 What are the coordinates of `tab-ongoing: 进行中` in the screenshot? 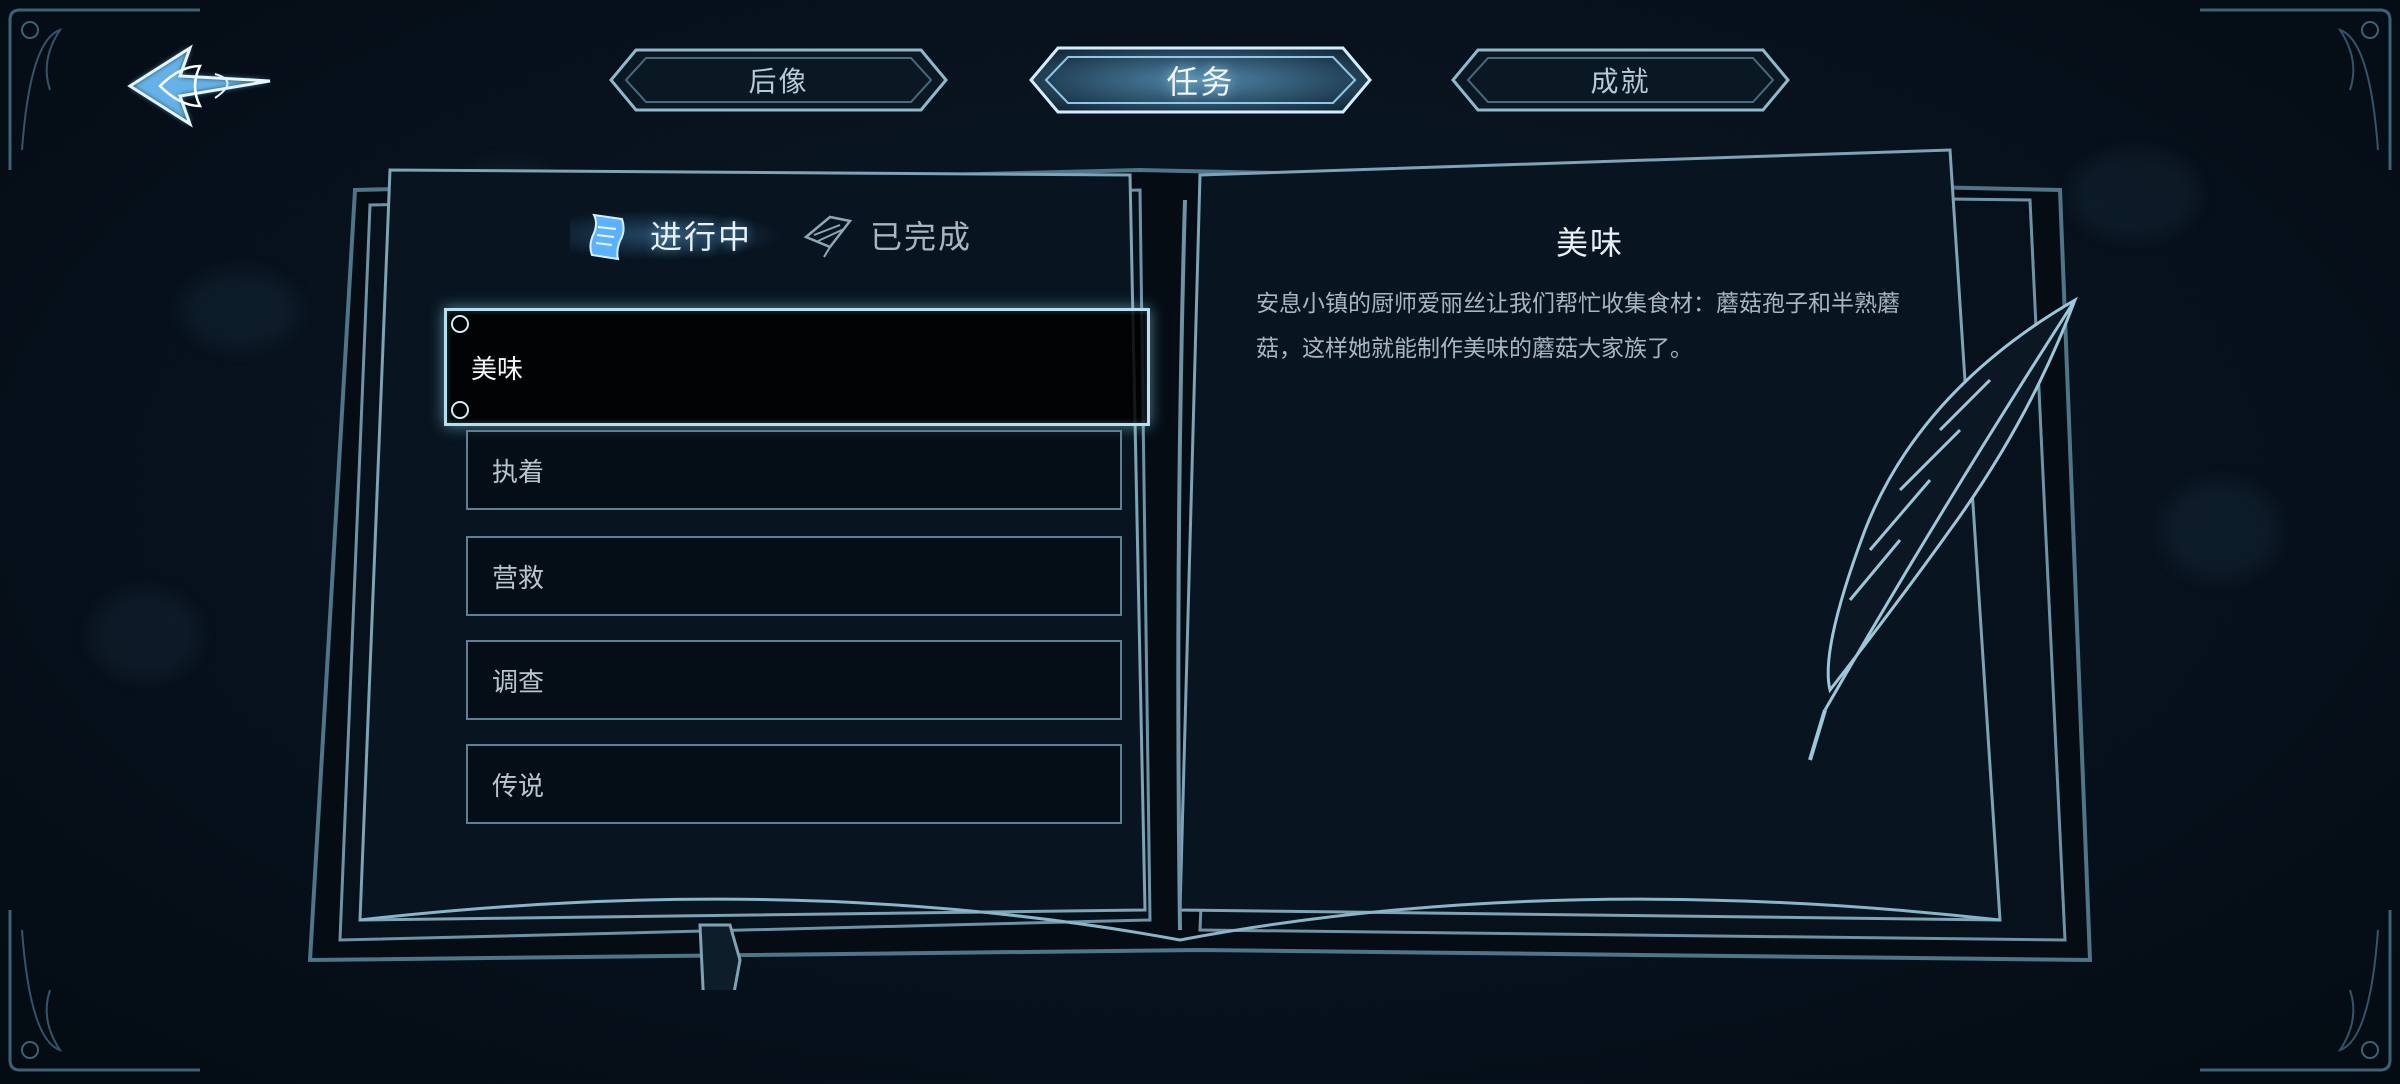 It's located at (676, 235).